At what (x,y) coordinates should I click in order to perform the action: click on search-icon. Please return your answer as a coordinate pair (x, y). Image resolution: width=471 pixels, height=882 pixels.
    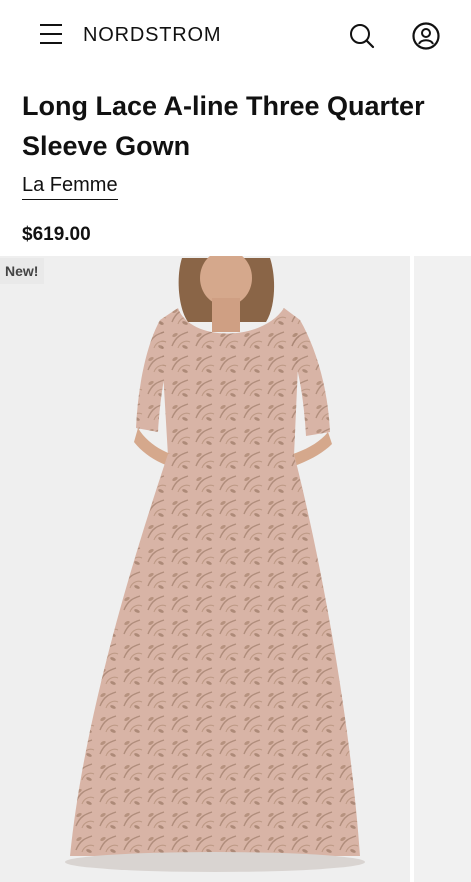
    Looking at the image, I should click on (362, 36).